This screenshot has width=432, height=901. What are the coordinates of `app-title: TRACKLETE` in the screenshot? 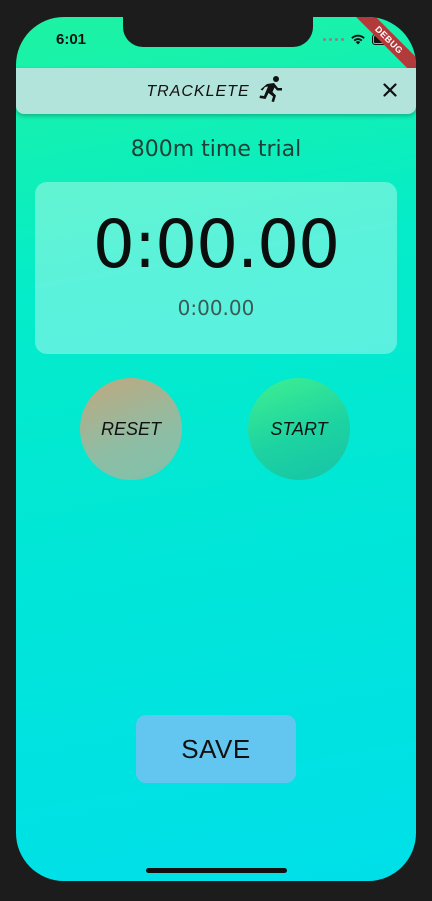 It's located at (216, 90).